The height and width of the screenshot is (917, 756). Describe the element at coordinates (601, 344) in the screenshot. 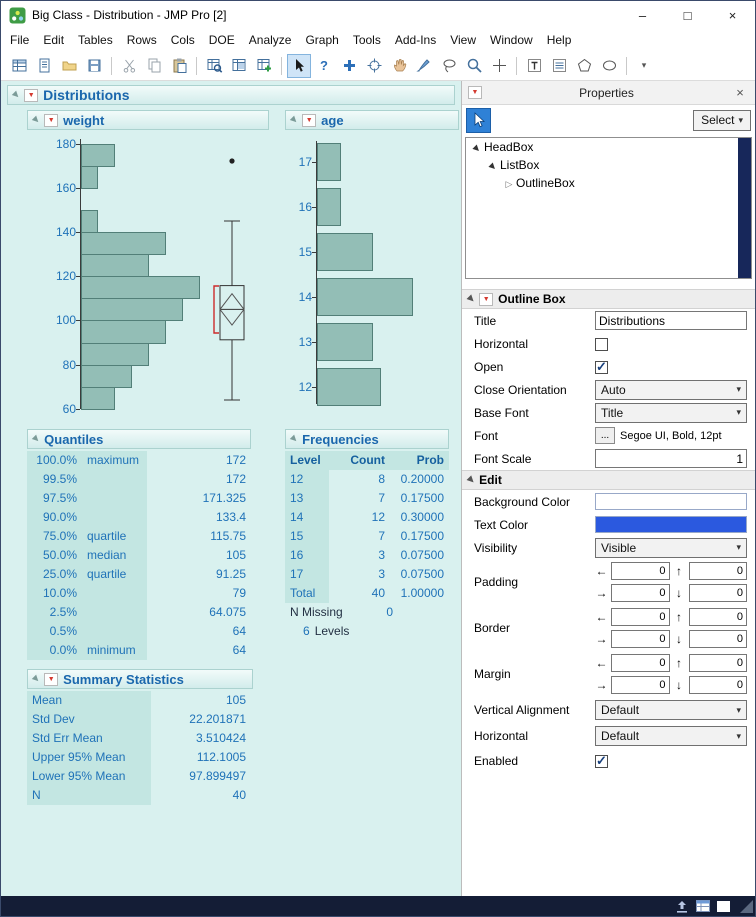

I see `horizontal-checkbox` at that location.